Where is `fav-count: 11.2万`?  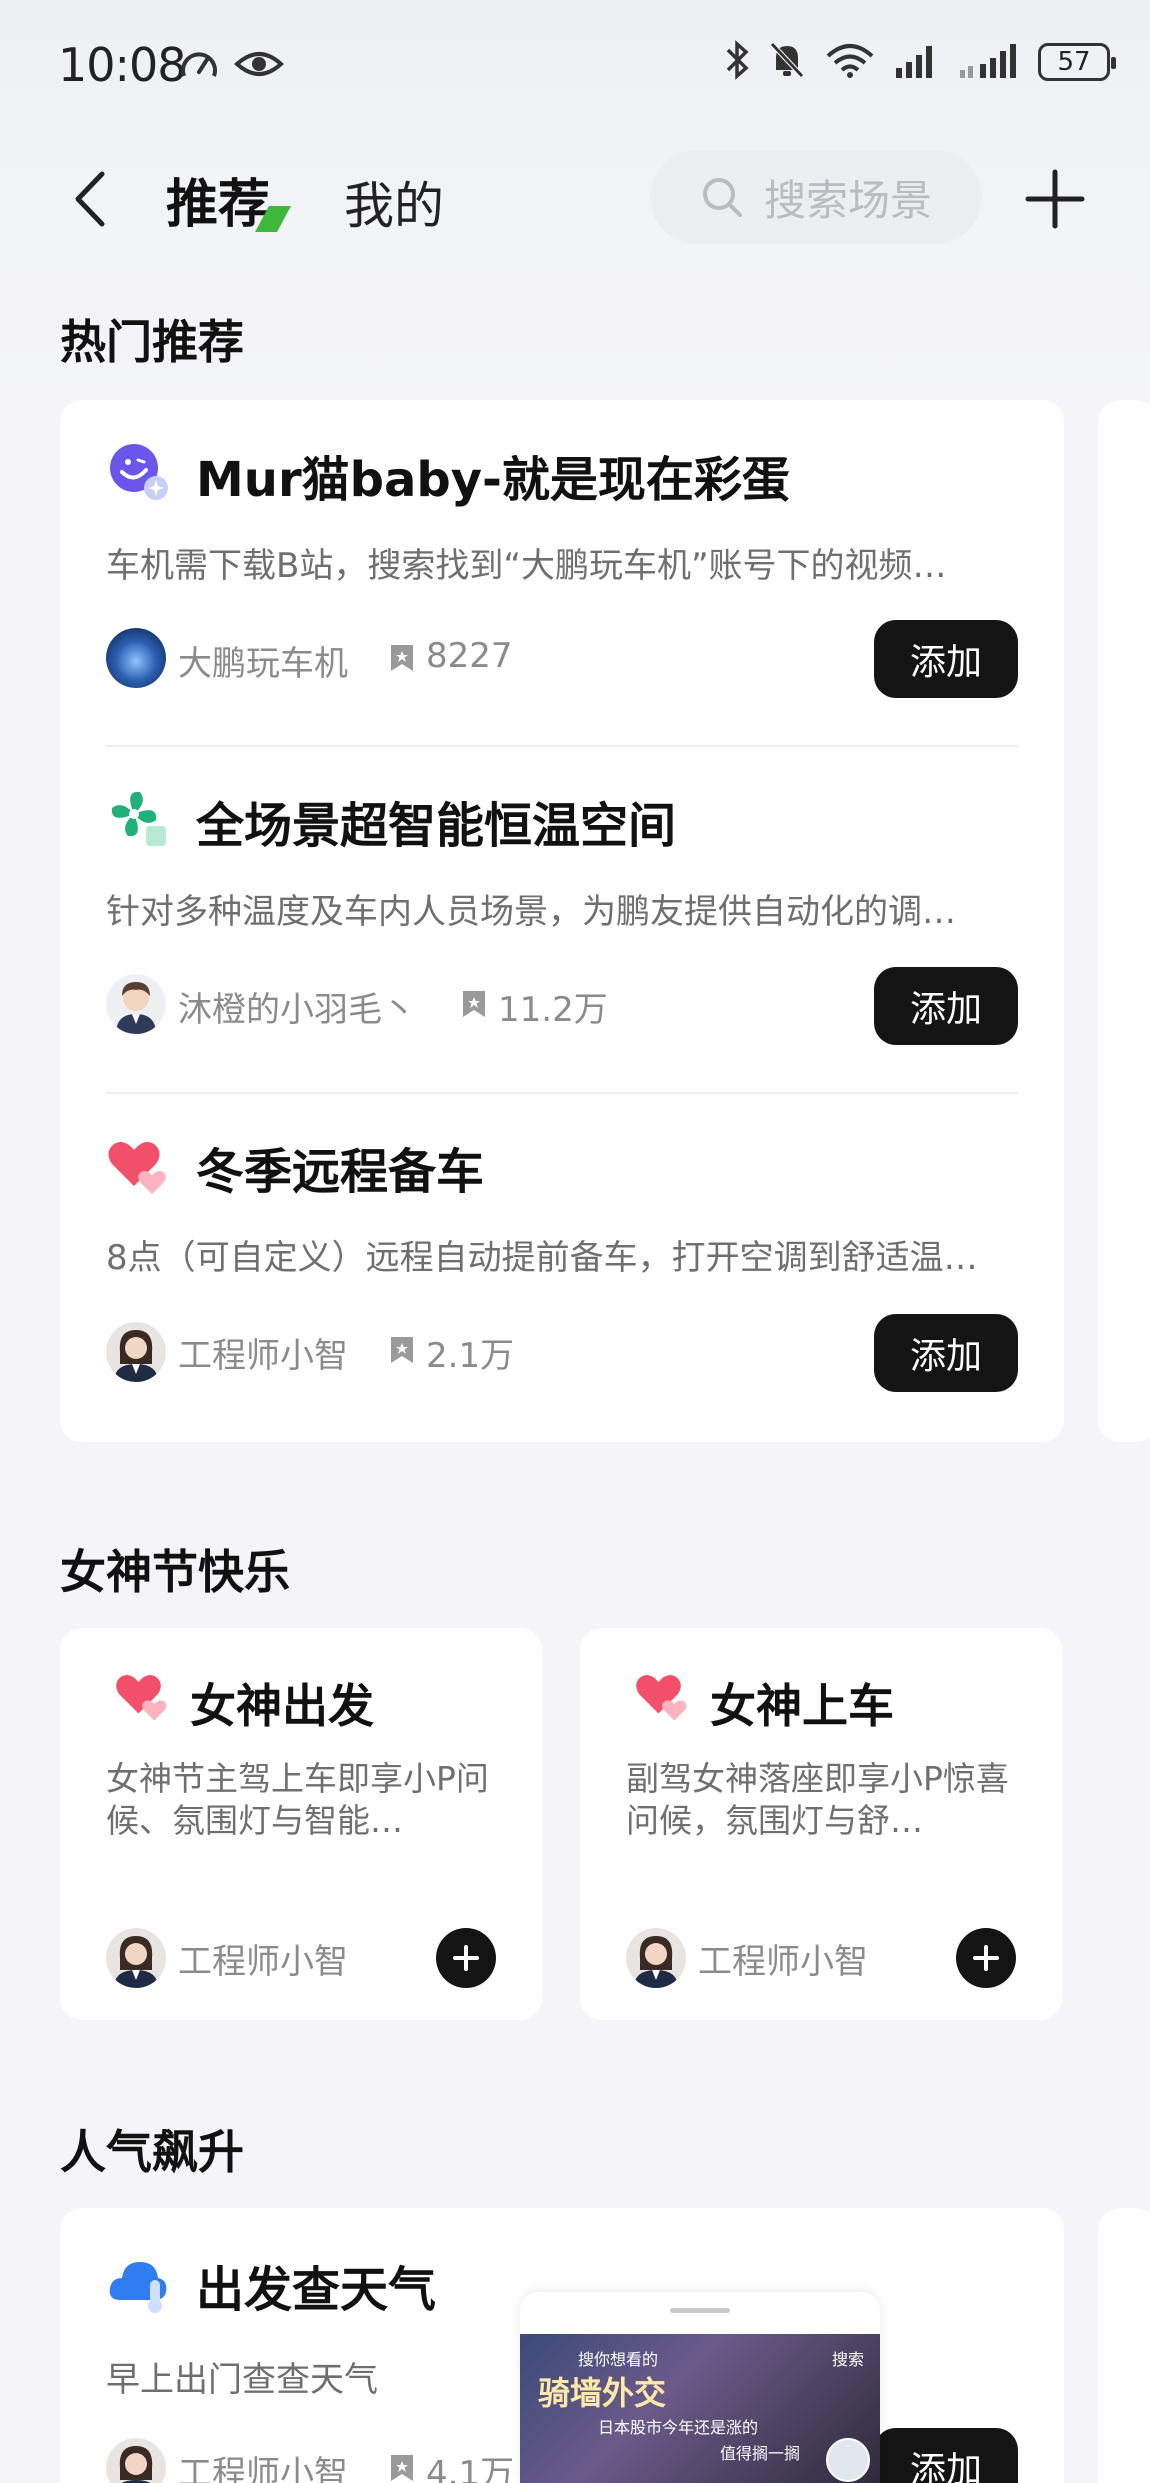 fav-count: 11.2万 is located at coordinates (553, 1010).